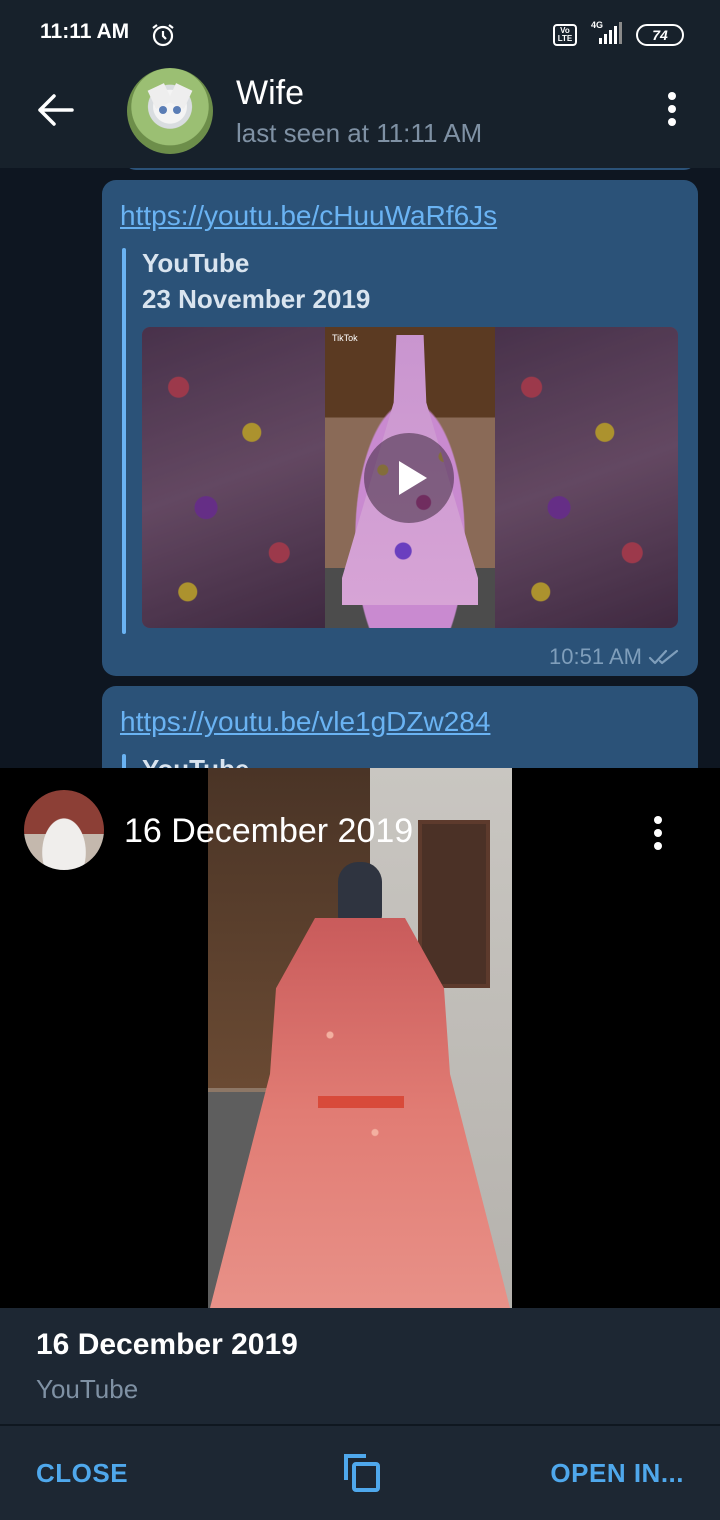 The width and height of the screenshot is (720, 1520). What do you see at coordinates (170, 111) in the screenshot?
I see `contact-avatar` at bounding box center [170, 111].